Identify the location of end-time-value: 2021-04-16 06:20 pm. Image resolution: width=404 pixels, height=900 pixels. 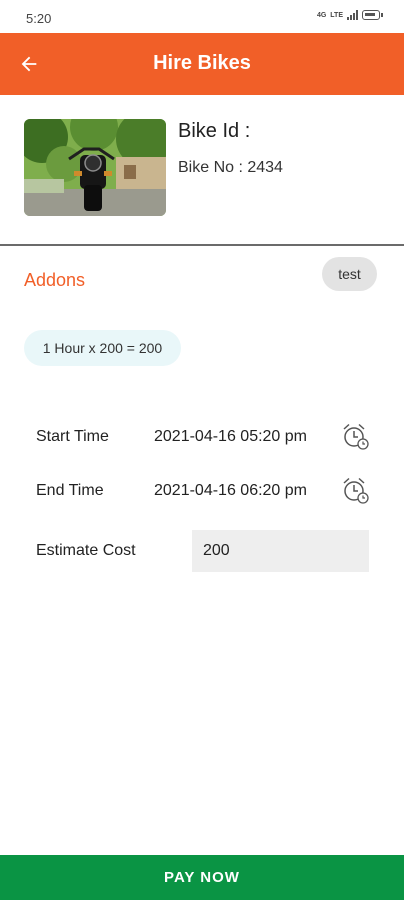
(230, 490).